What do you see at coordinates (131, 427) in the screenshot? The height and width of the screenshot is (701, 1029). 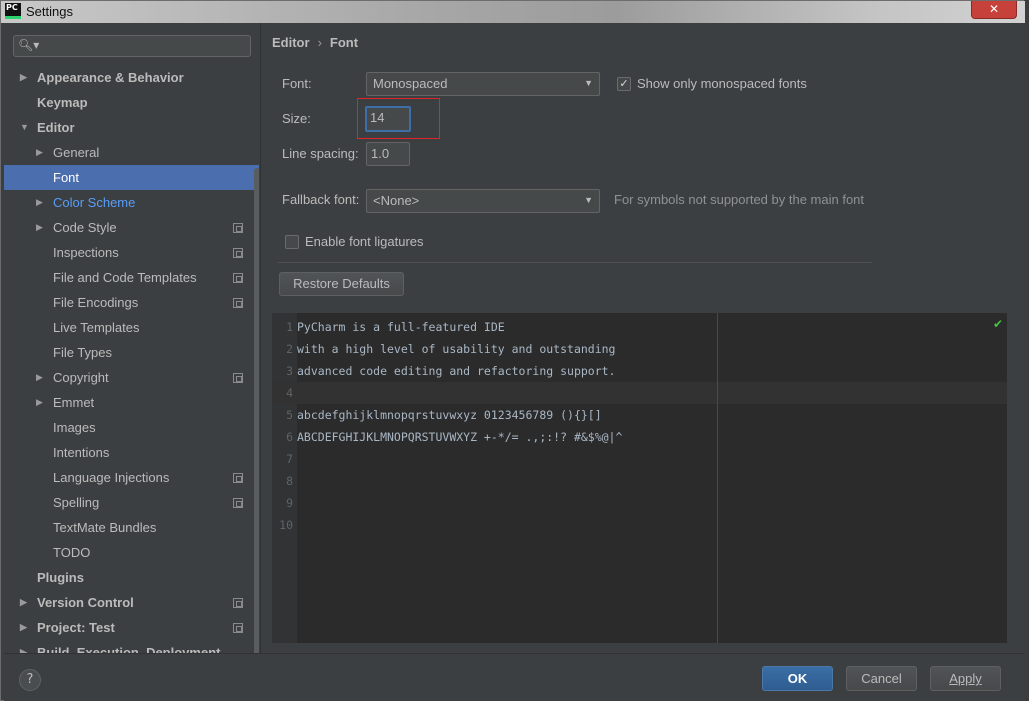 I see `tree-item: Images` at bounding box center [131, 427].